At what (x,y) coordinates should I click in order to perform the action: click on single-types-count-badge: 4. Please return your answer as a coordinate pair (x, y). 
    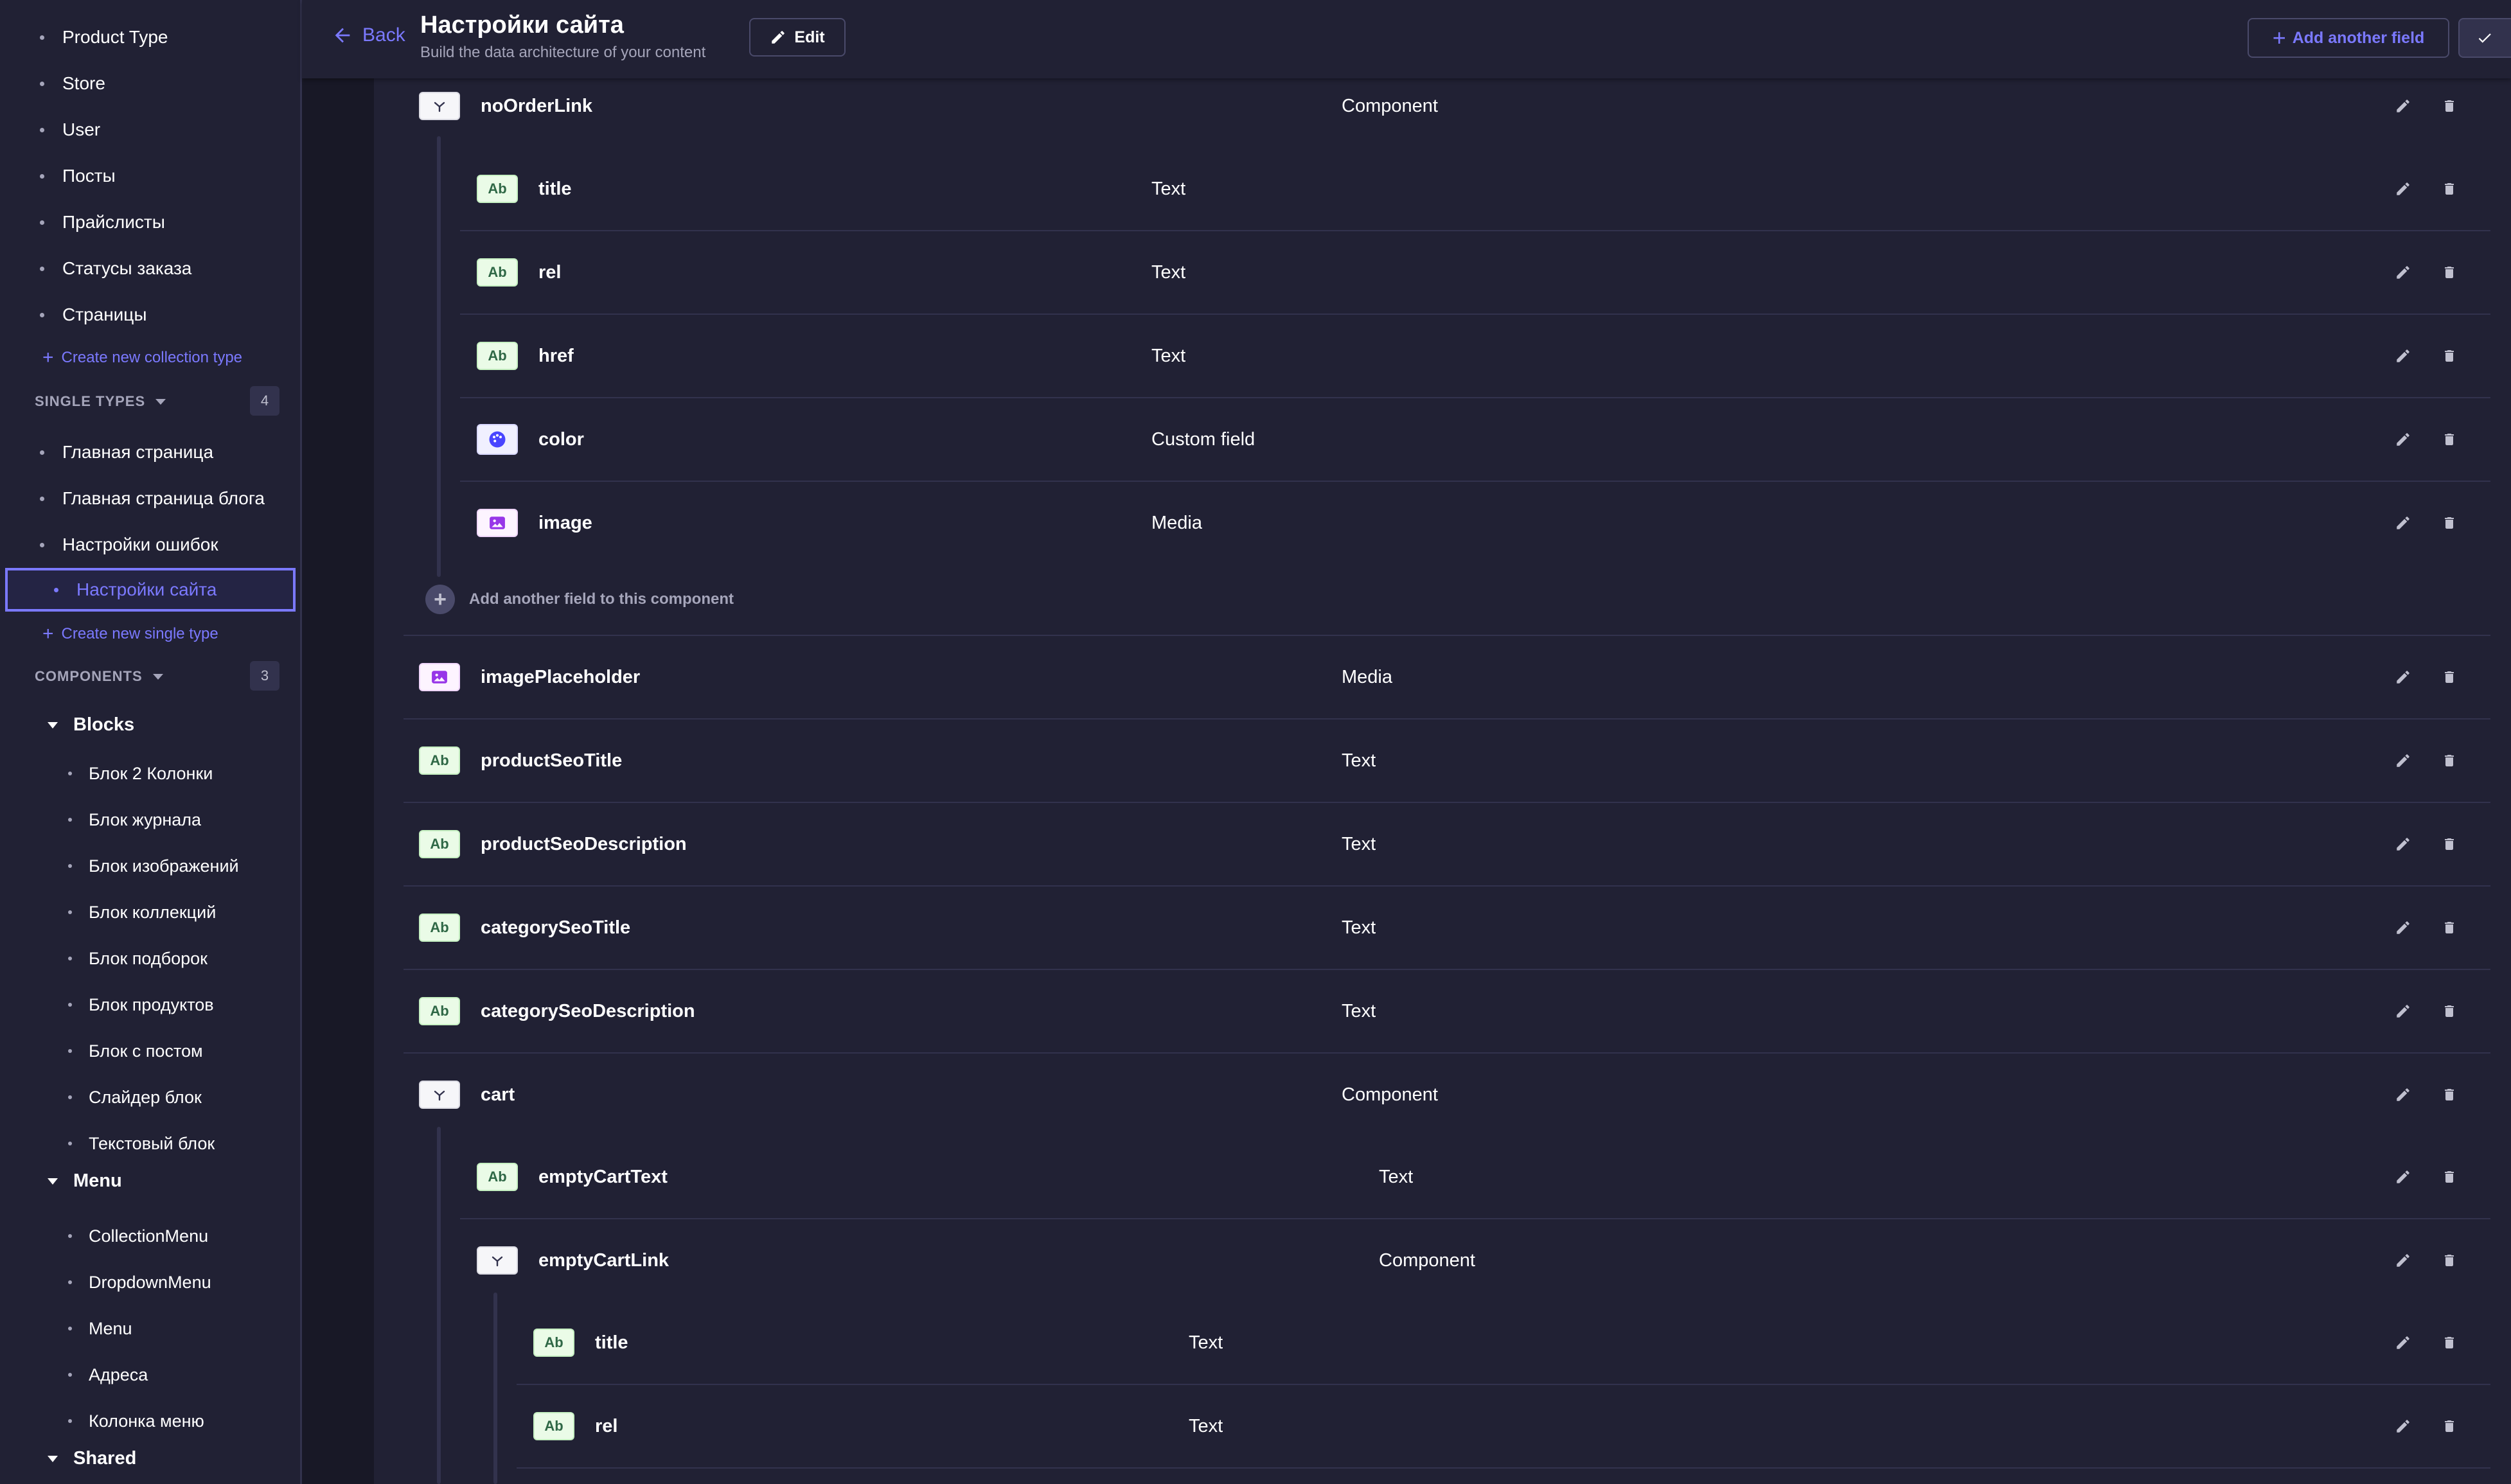
    Looking at the image, I should click on (264, 401).